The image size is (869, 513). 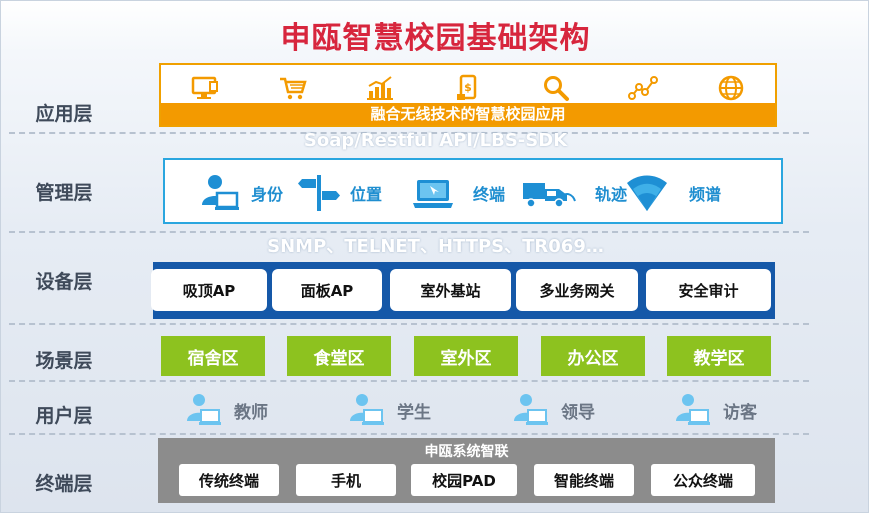 What do you see at coordinates (380, 88) in the screenshot?
I see `bar-chart-icon` at bounding box center [380, 88].